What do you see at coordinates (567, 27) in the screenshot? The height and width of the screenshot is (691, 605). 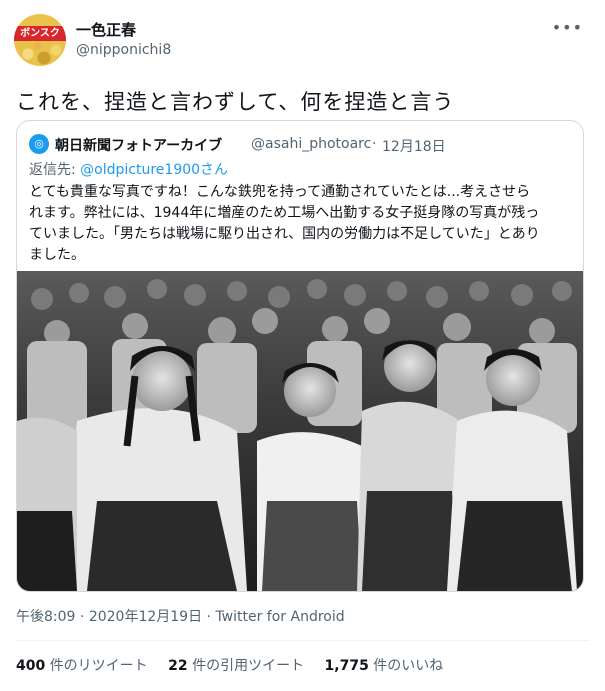 I see `more-dots-icon: •••` at bounding box center [567, 27].